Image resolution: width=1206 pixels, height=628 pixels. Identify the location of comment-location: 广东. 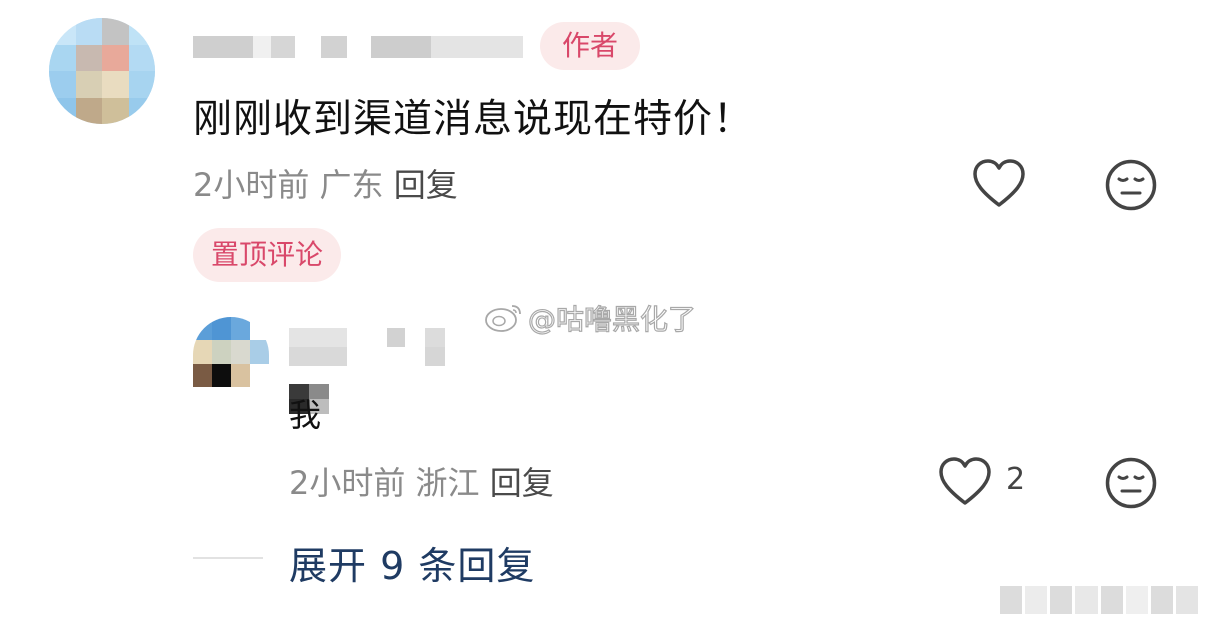
(351, 185).